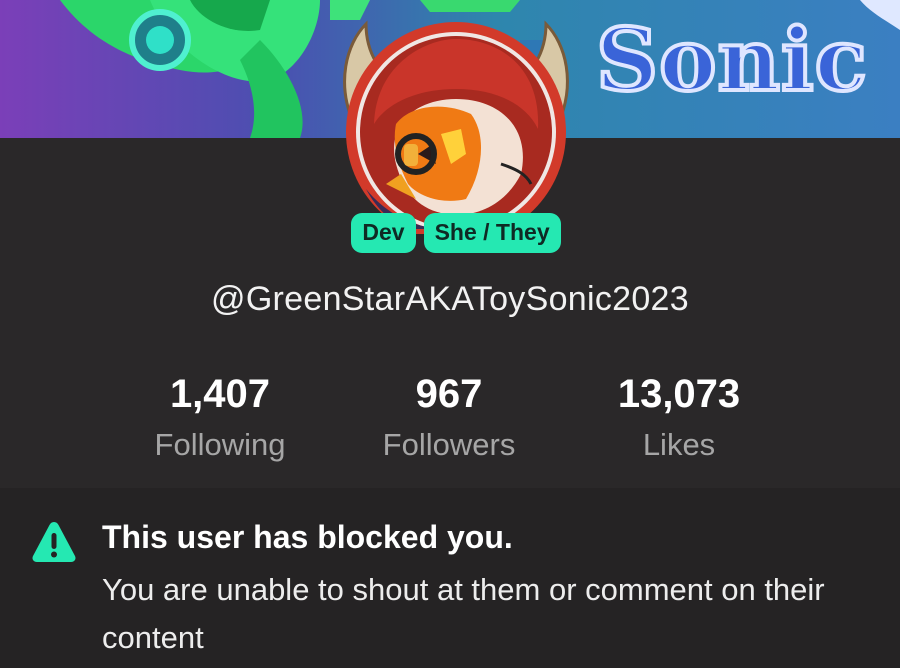  I want to click on stat-following: 1,407 Following, so click(220, 417).